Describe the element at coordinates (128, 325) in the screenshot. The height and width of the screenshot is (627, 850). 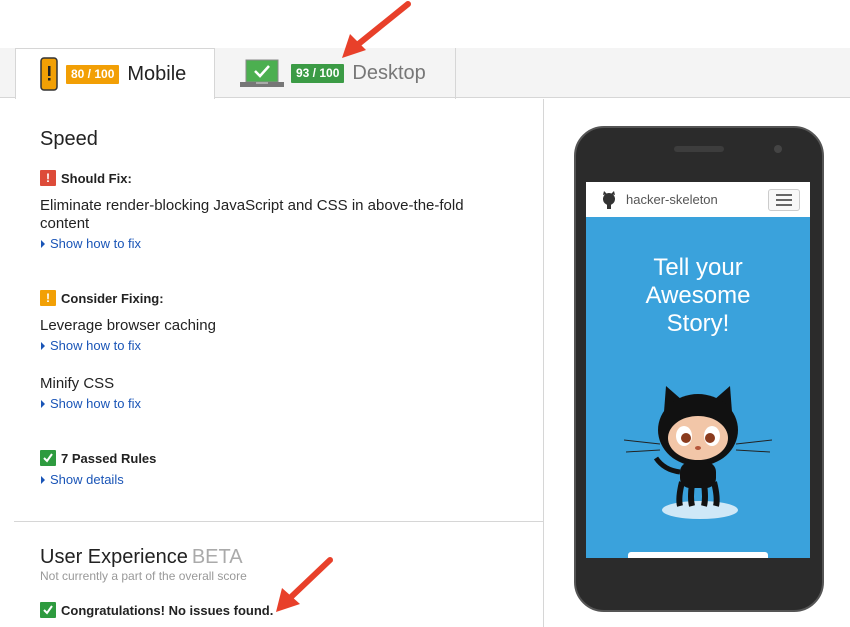
I see `rule-title: Leverage browser caching` at that location.